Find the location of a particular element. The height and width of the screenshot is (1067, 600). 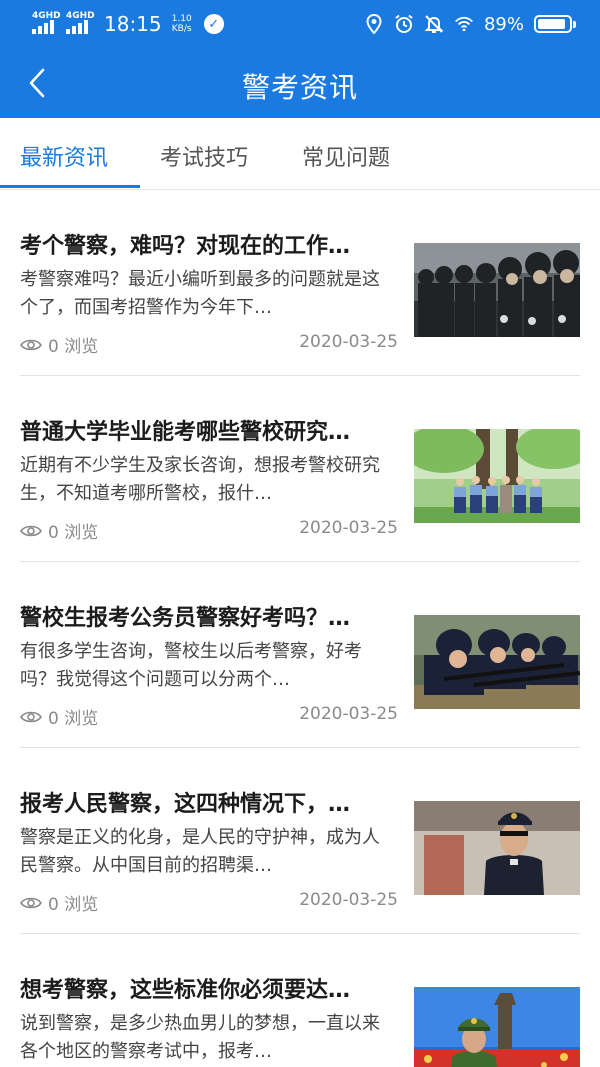

mute-bell-icon is located at coordinates (434, 24).